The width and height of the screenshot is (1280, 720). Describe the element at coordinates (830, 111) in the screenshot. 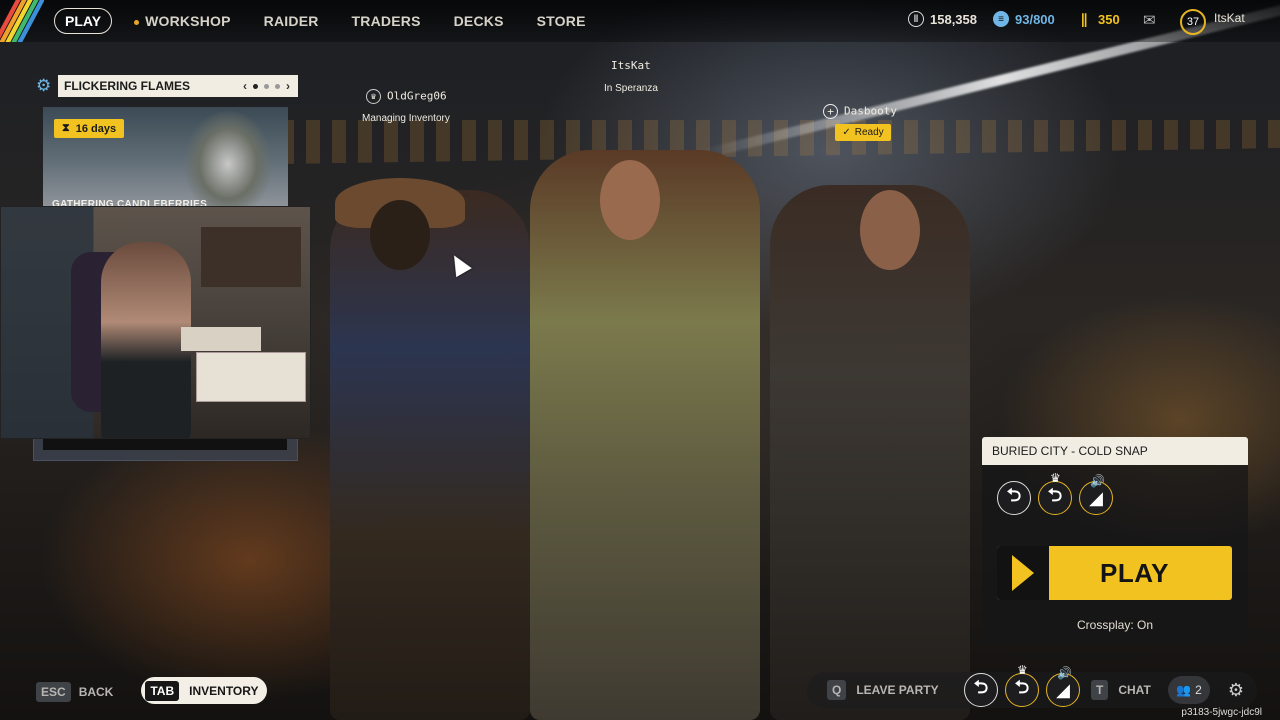

I see `add-friend-icon: +` at that location.